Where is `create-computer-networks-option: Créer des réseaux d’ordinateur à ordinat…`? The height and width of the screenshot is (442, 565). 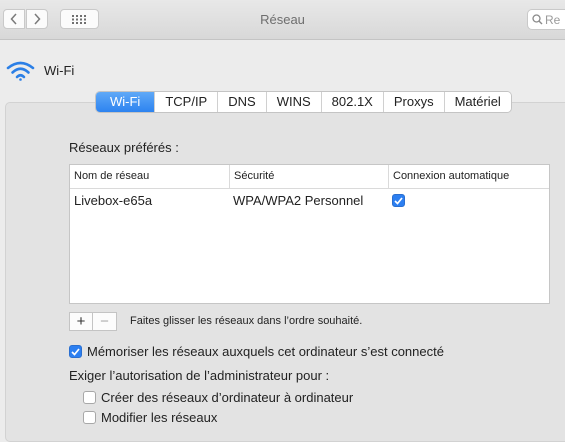 create-computer-networks-option: Créer des réseaux d’ordinateur à ordinat… is located at coordinates (218, 397).